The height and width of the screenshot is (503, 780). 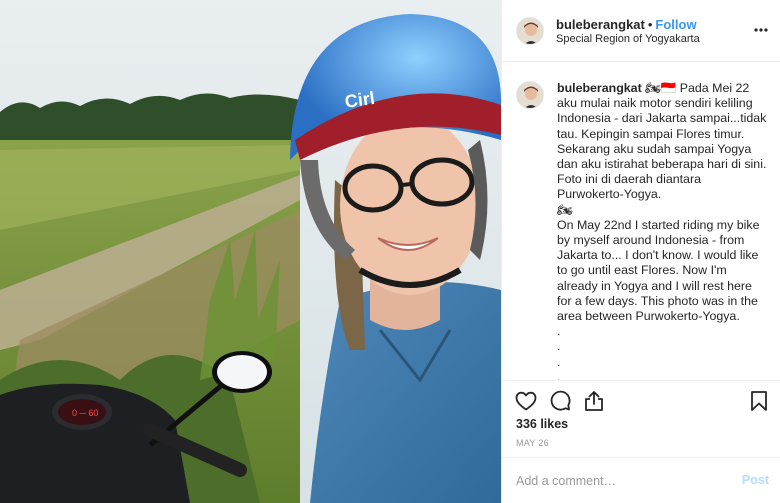 I want to click on follow-button: Follow, so click(x=675, y=24).